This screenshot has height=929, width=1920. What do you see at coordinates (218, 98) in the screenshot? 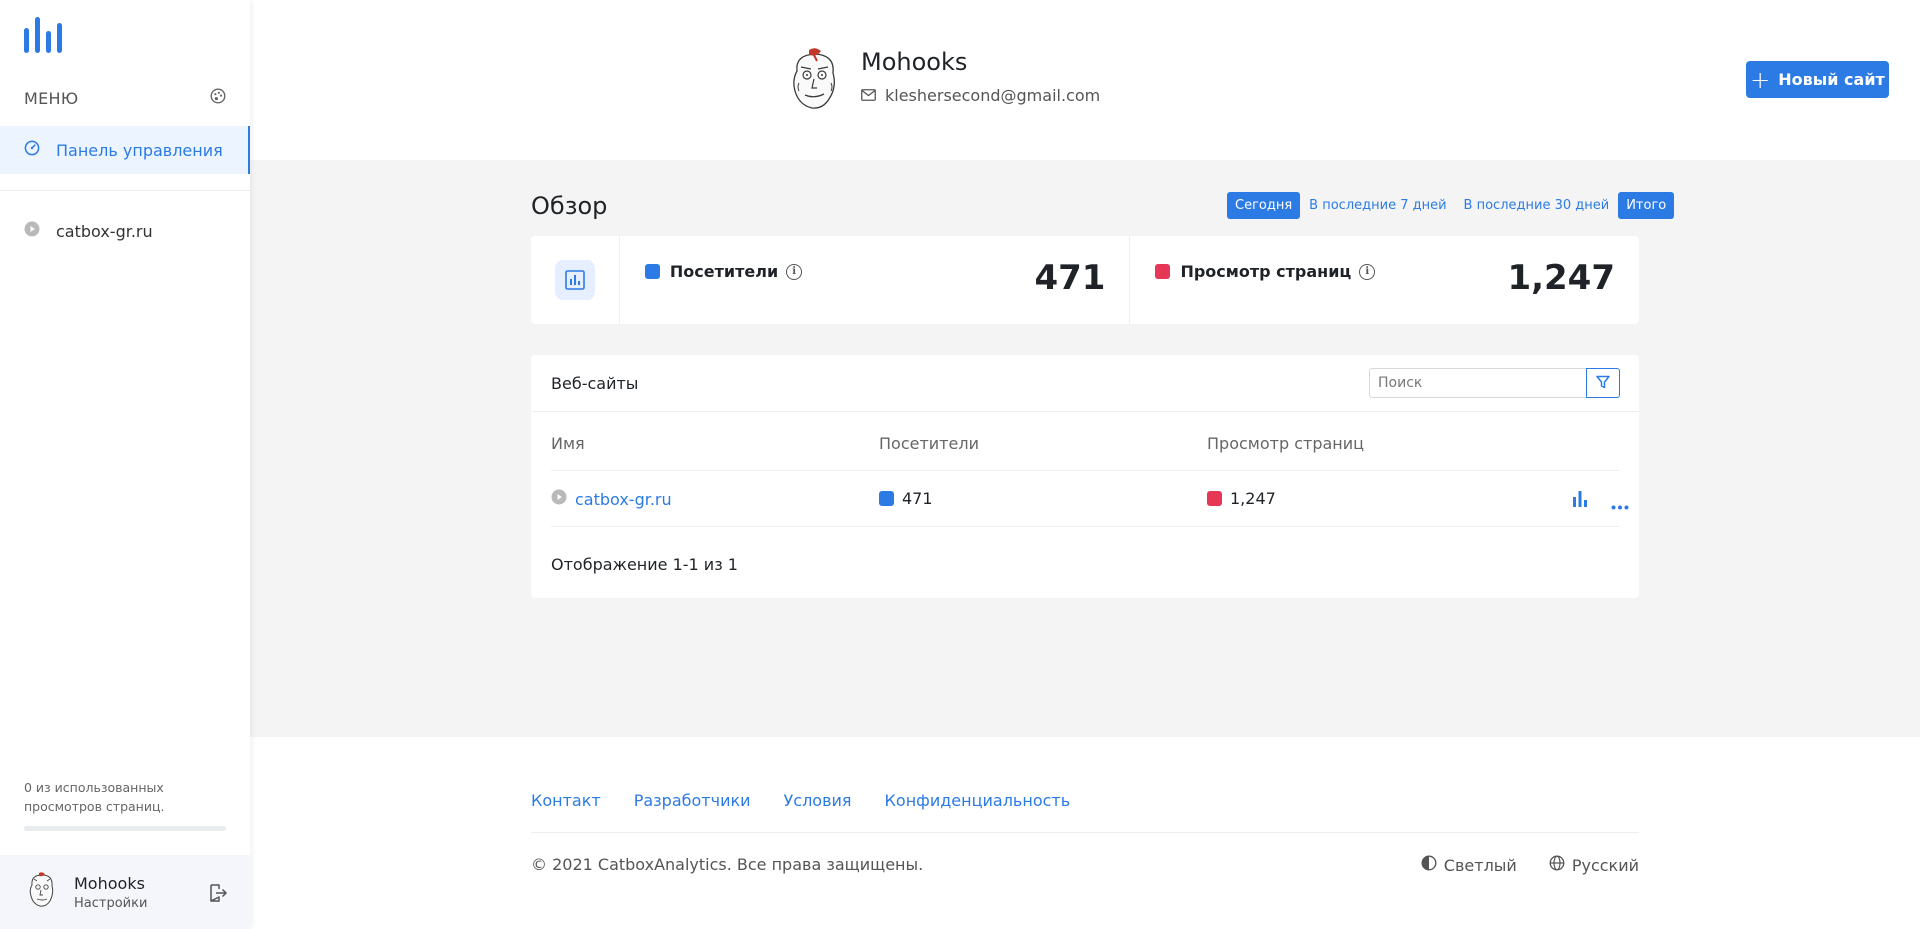
I see `palette-icon` at bounding box center [218, 98].